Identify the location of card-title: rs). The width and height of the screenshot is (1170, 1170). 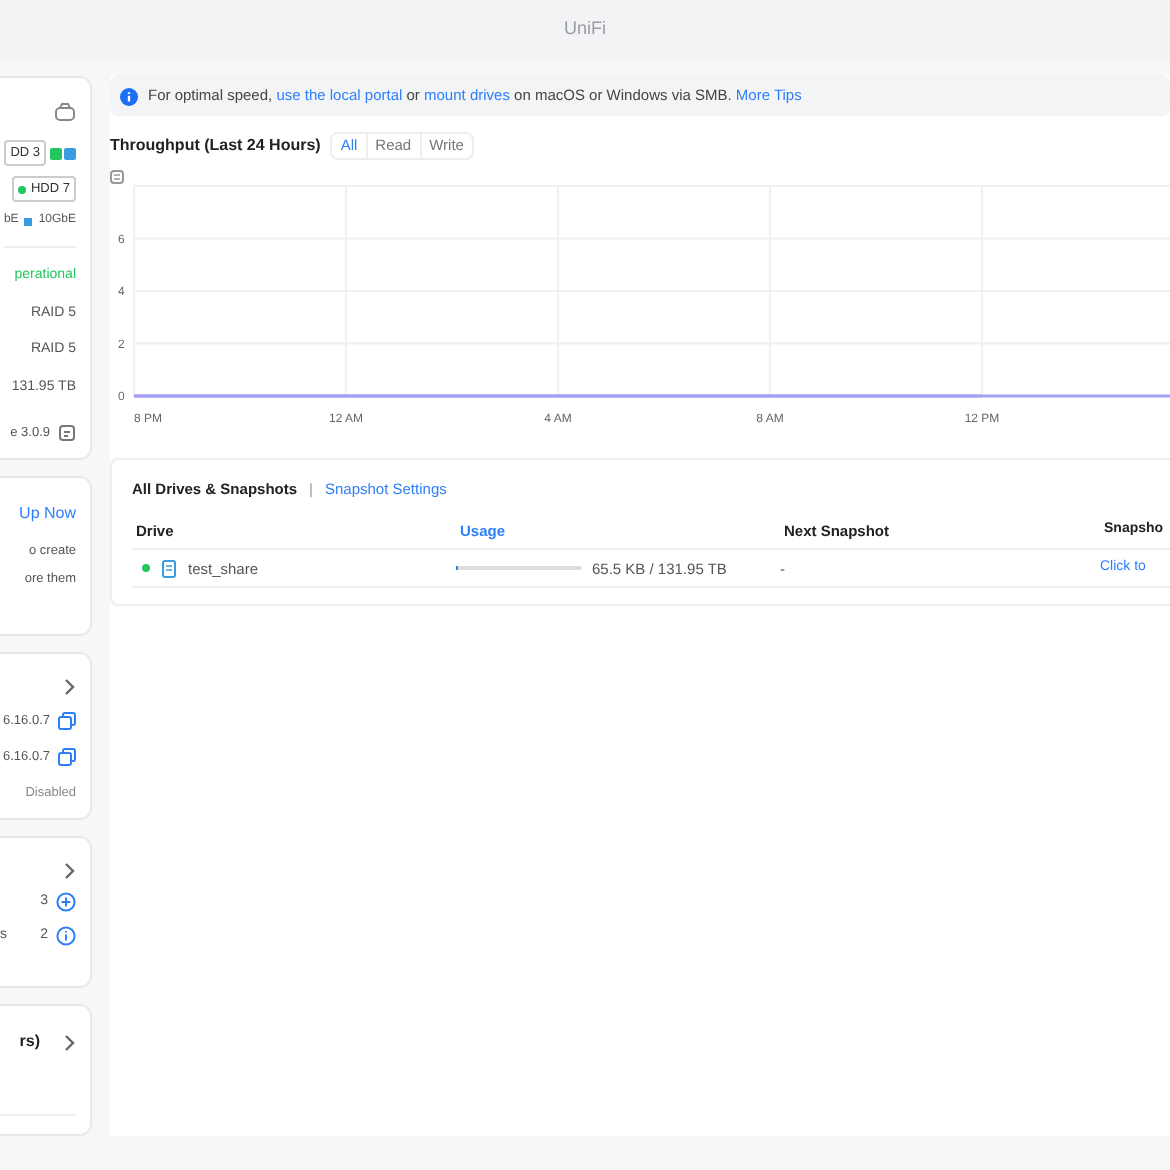
(29, 1042).